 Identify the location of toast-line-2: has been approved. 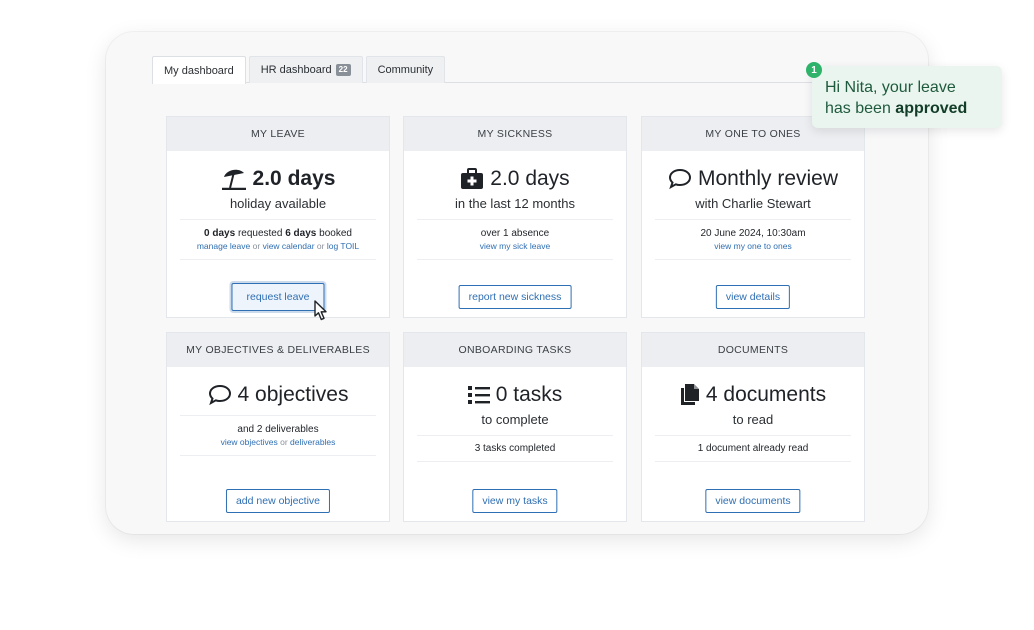
(913, 108).